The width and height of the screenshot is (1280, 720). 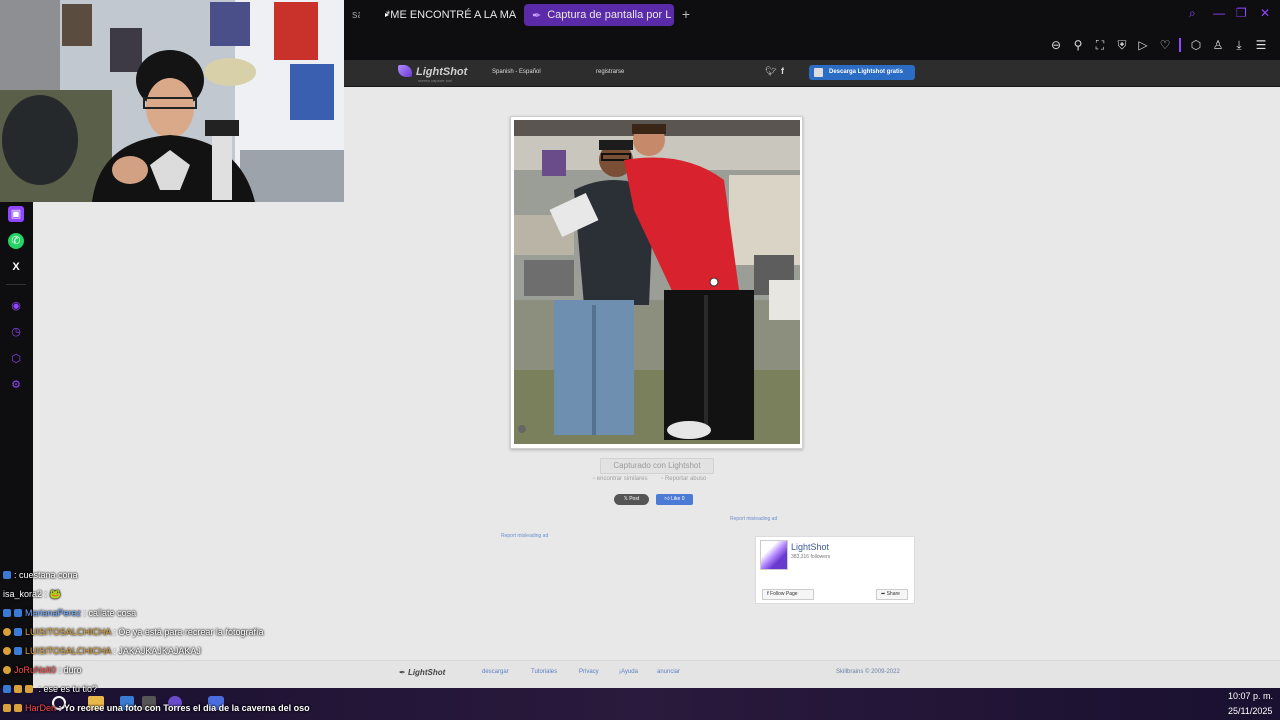 What do you see at coordinates (1265, 13) in the screenshot?
I see `close-icon: ✕` at bounding box center [1265, 13].